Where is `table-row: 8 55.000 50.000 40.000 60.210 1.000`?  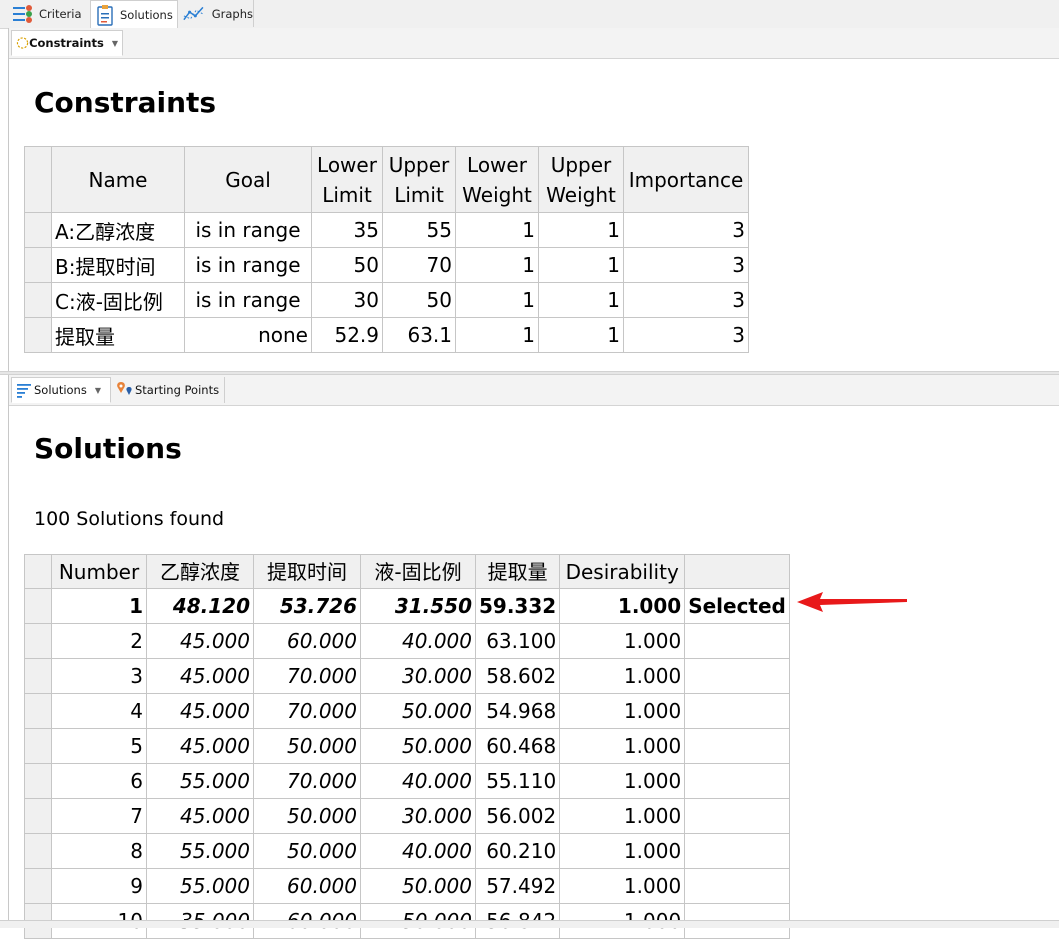 table-row: 8 55.000 50.000 40.000 60.210 1.000 is located at coordinates (407, 851).